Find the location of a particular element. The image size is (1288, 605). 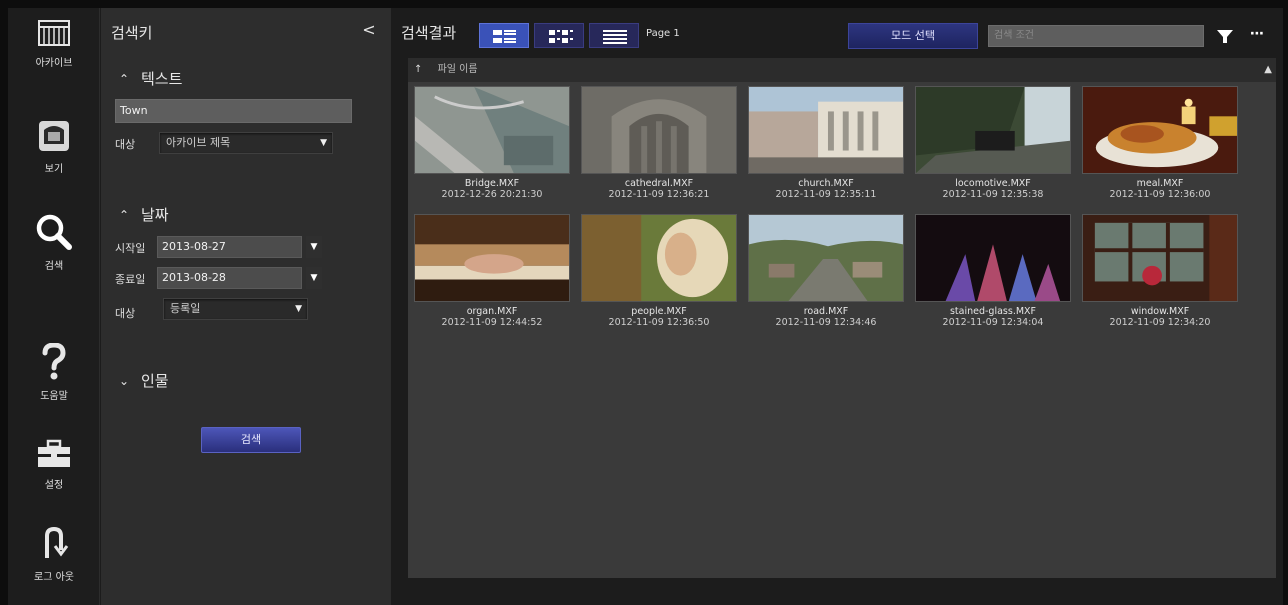

file-date: 2012-11-09 12:34:20 is located at coordinates (1160, 322).